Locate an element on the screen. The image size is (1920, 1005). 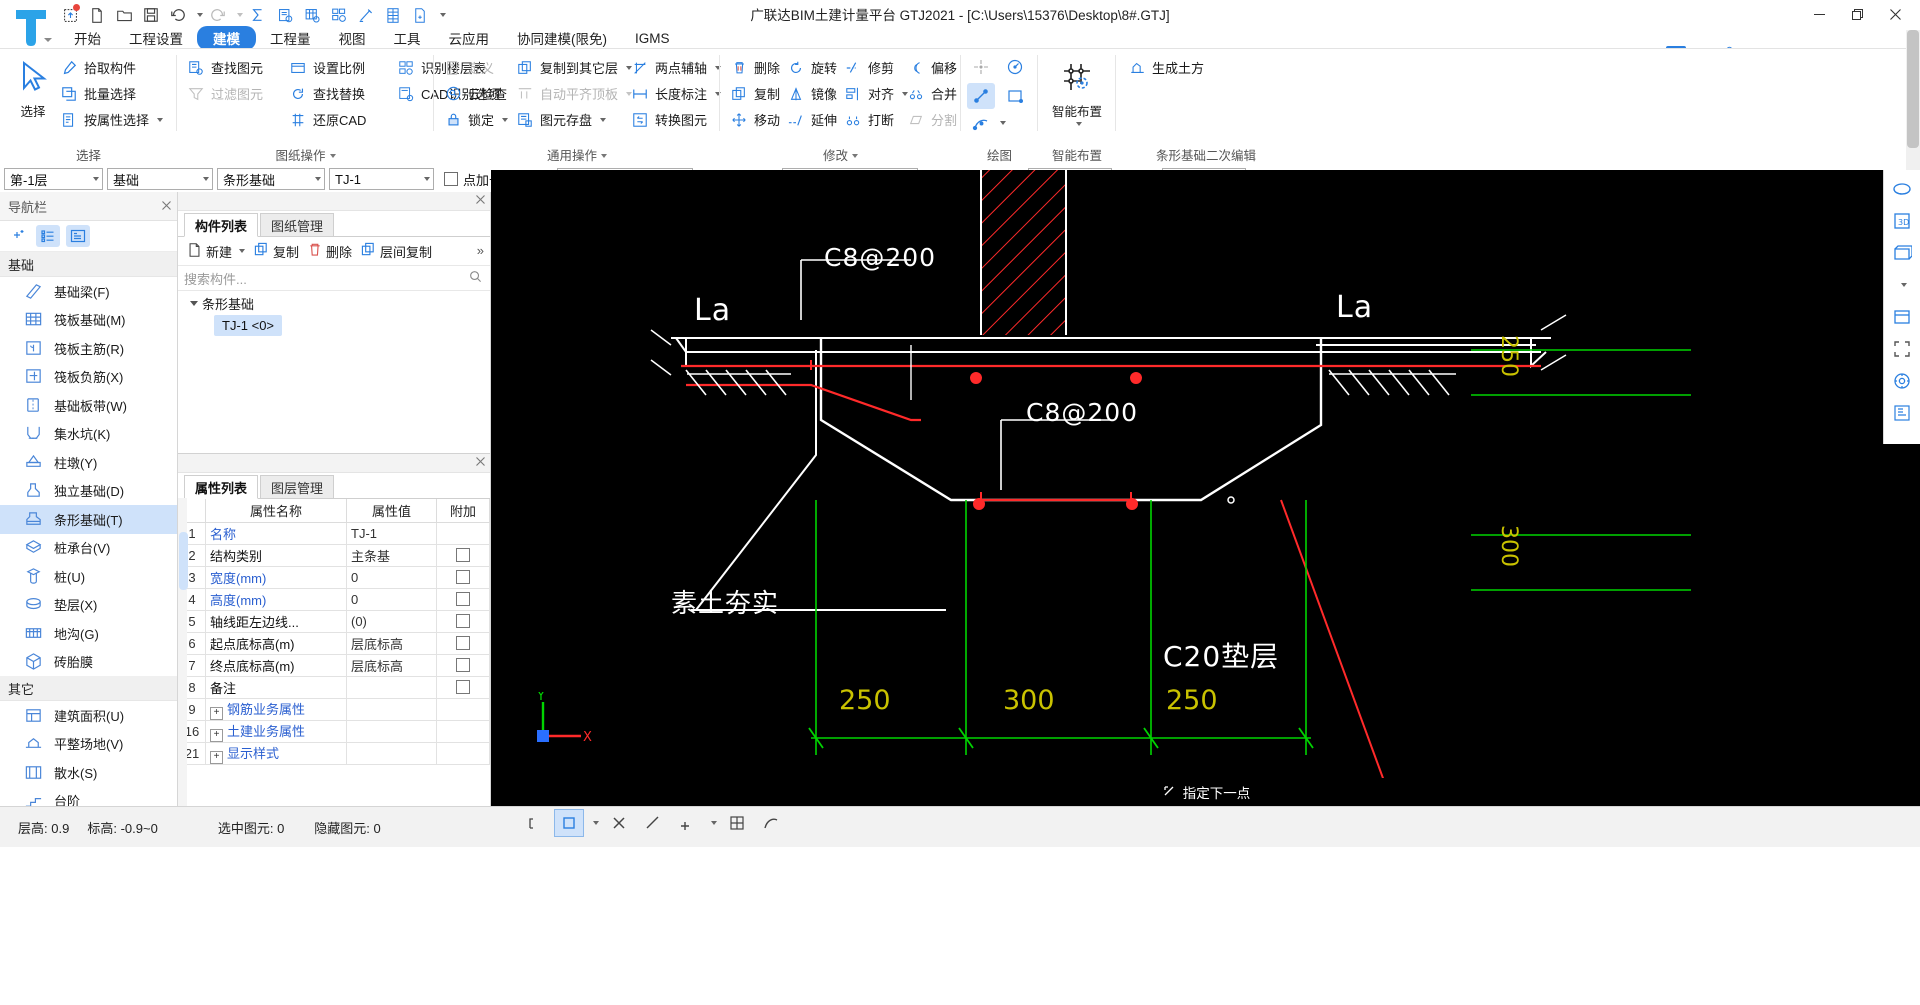
sidebar-item-sump-pit: 集水坑(K) is located at coordinates (88, 434).